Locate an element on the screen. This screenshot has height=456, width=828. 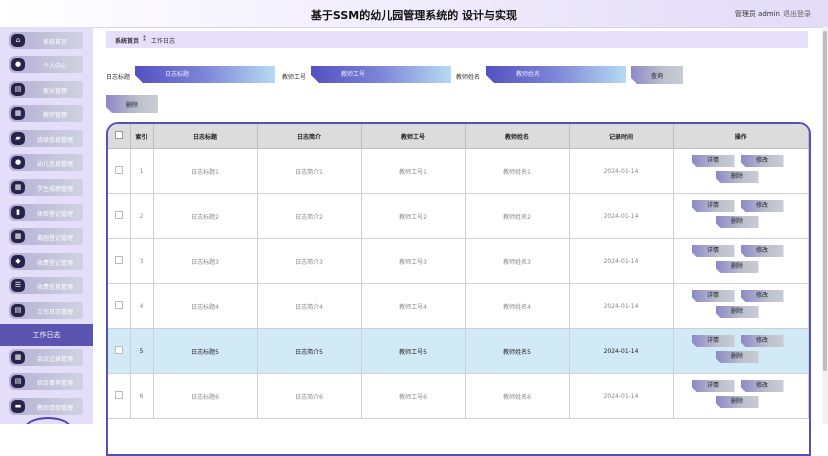
sidebar-item-label: 学生成绩管理 is located at coordinates (54, 189).